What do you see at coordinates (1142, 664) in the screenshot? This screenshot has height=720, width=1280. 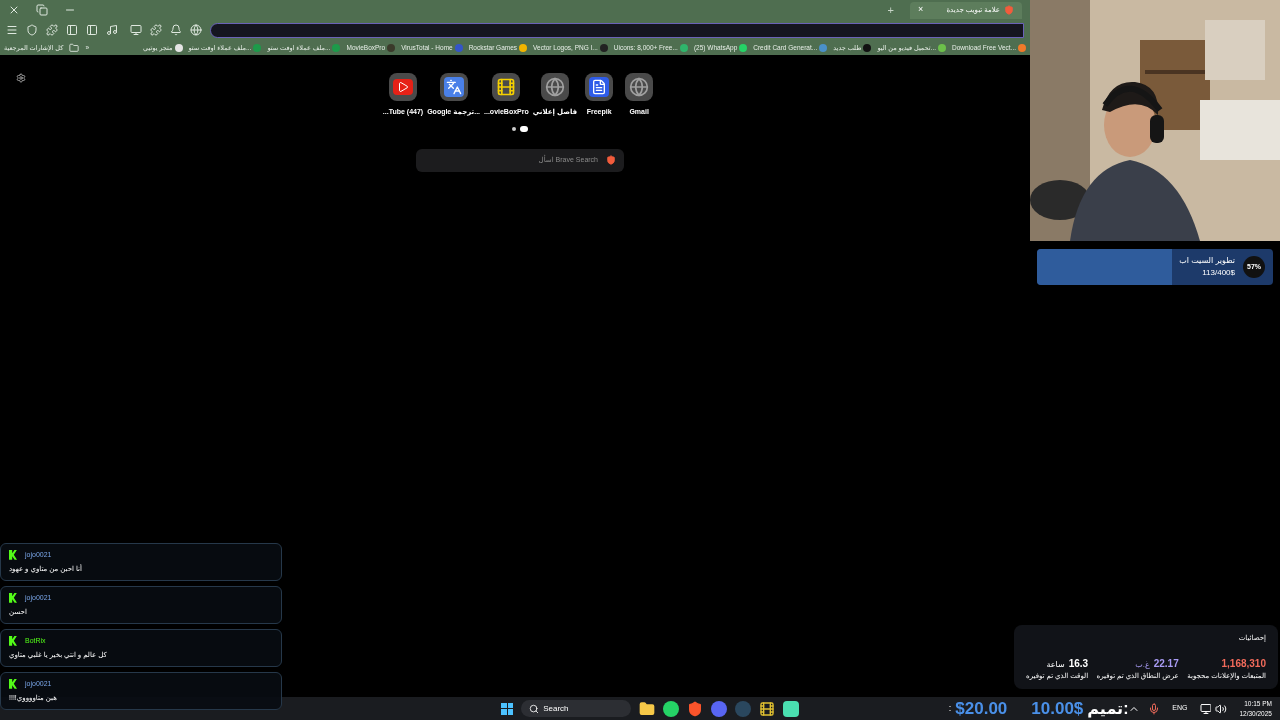 I see `stat-unit: غ.ب` at bounding box center [1142, 664].